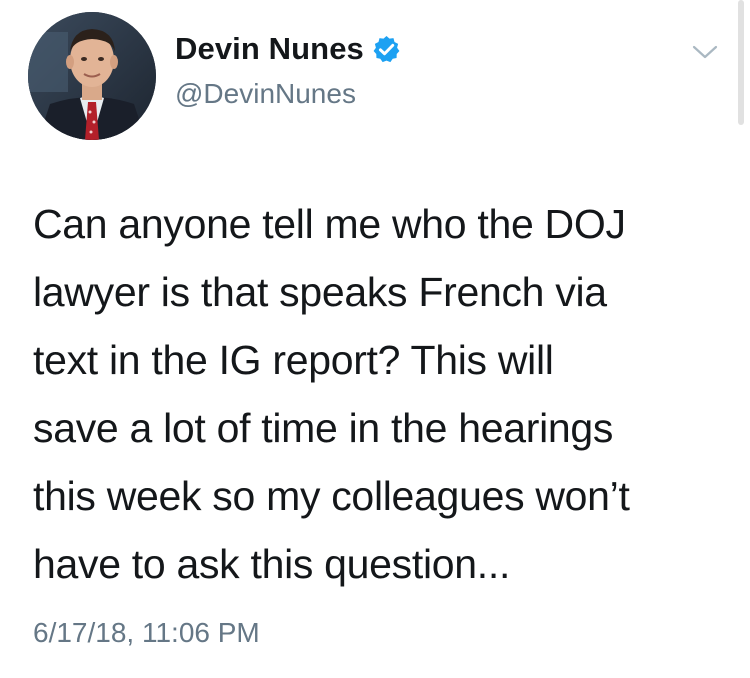 This screenshot has height=678, width=750. Describe the element at coordinates (331, 496) in the screenshot. I see `tweet-text-line: this week so my colleagues won’t` at that location.